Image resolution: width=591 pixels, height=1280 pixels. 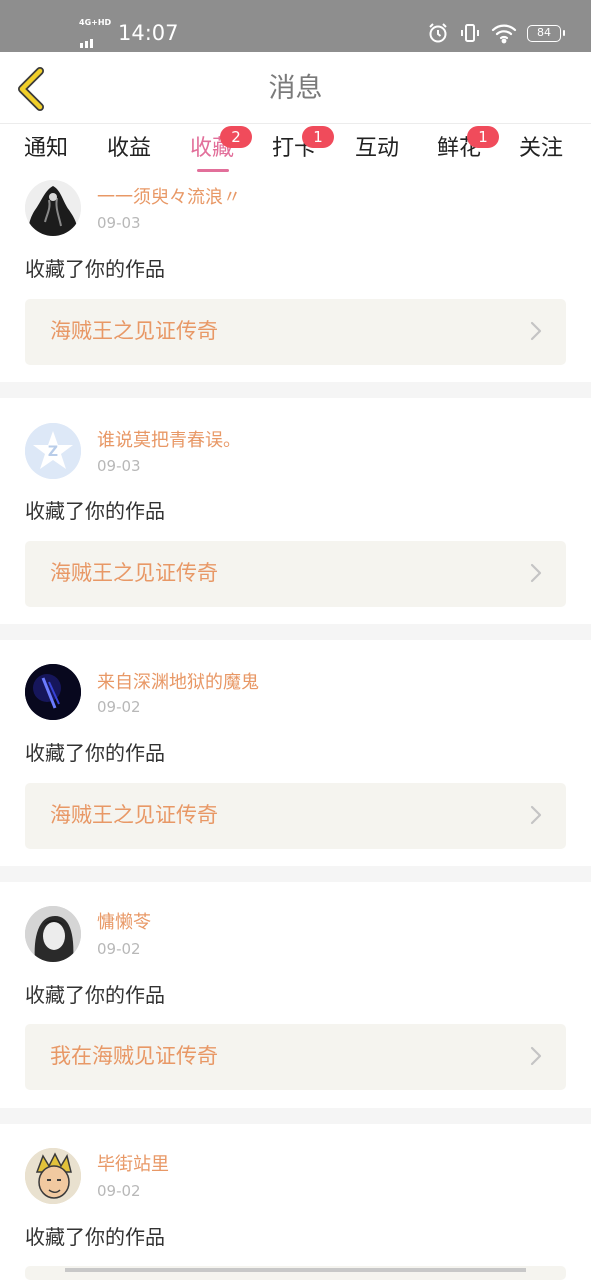 I want to click on tab-earnings: 收益, so click(x=129, y=149).